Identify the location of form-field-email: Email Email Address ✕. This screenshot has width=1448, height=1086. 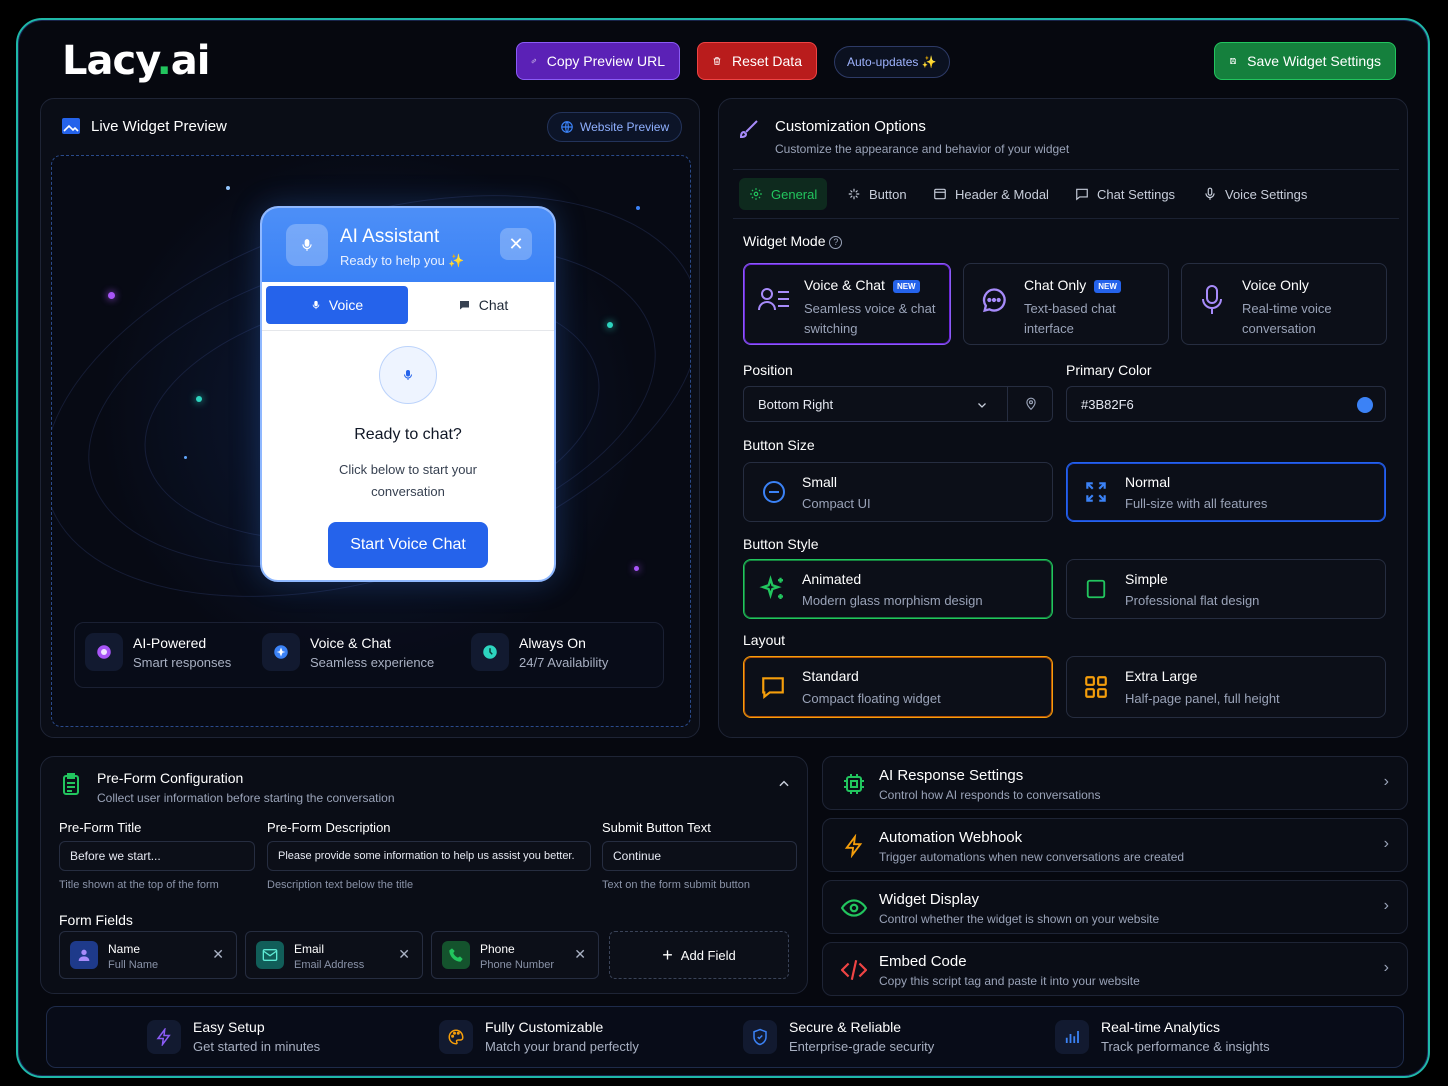
(334, 955).